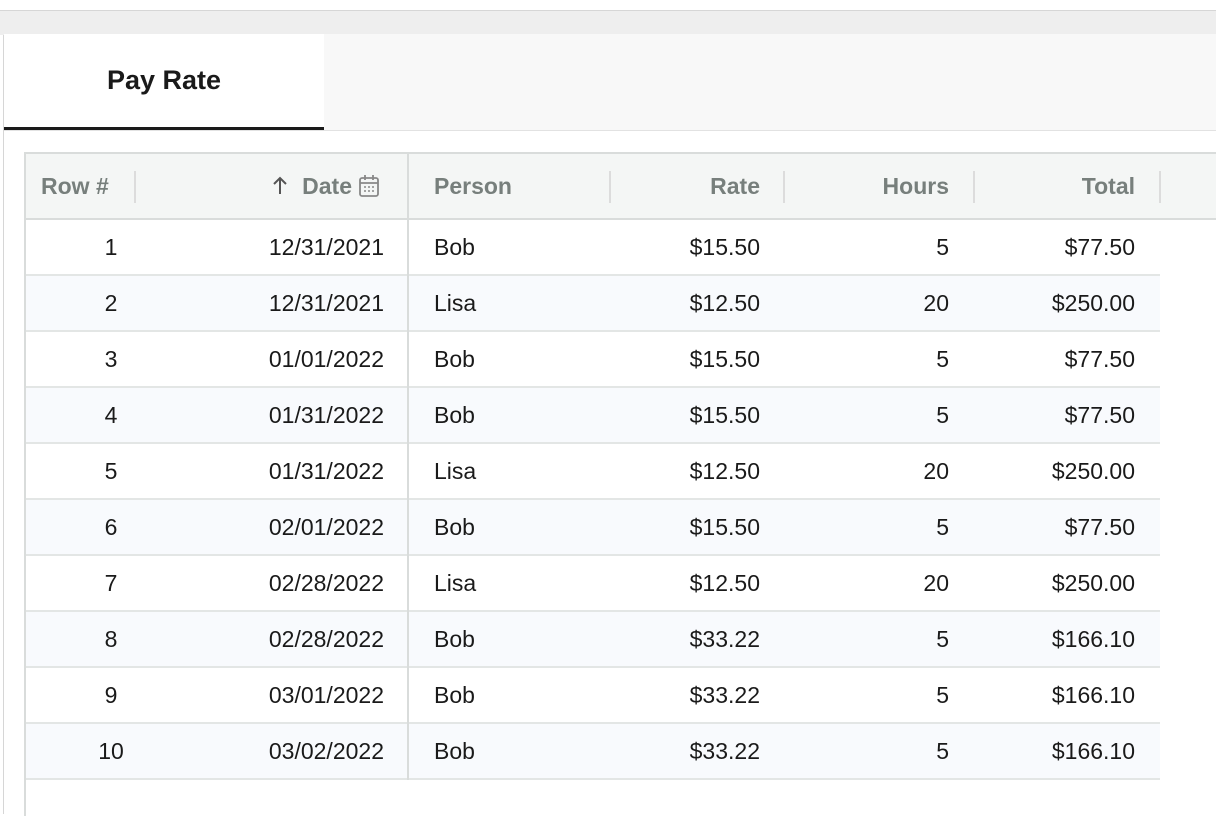 Image resolution: width=1216 pixels, height=816 pixels. Describe the element at coordinates (735, 185) in the screenshot. I see `column-header-label: Rate` at that location.